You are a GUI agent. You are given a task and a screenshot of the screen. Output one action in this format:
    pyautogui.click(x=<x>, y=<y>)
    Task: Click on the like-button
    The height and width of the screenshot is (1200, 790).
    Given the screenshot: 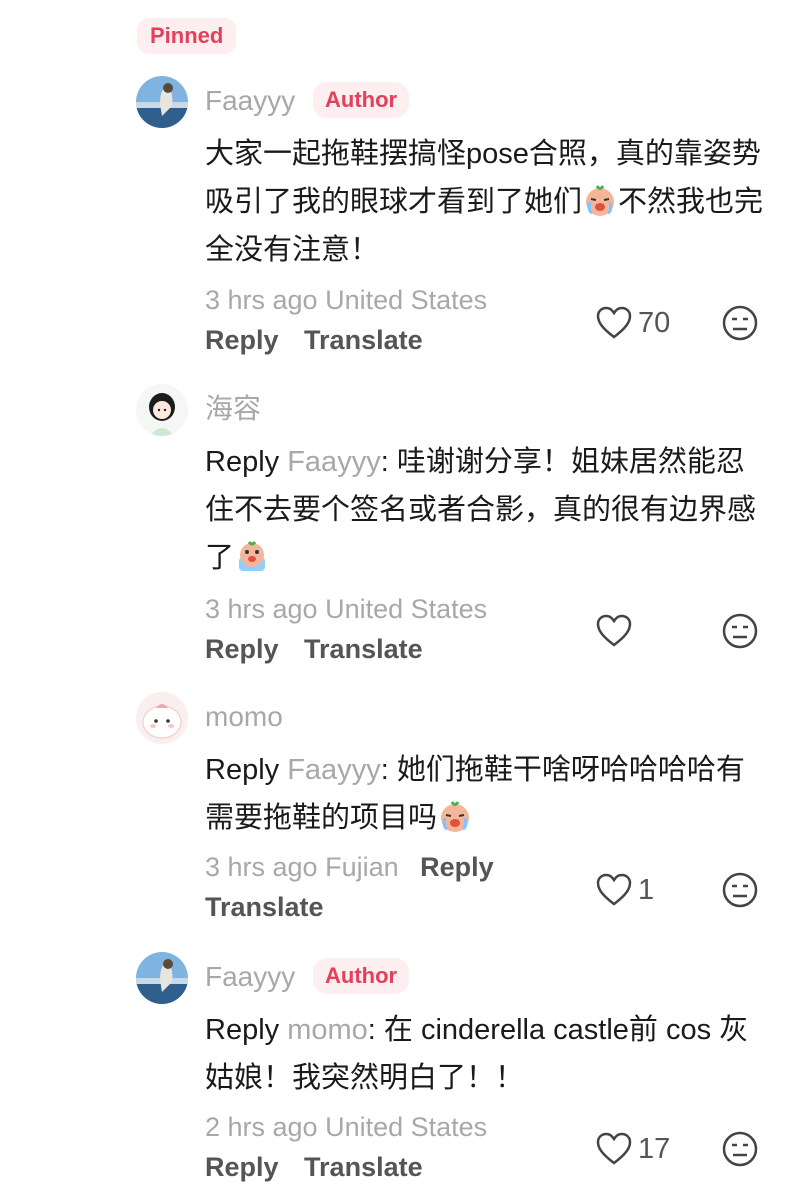 What is the action you would take?
    pyautogui.click(x=617, y=631)
    